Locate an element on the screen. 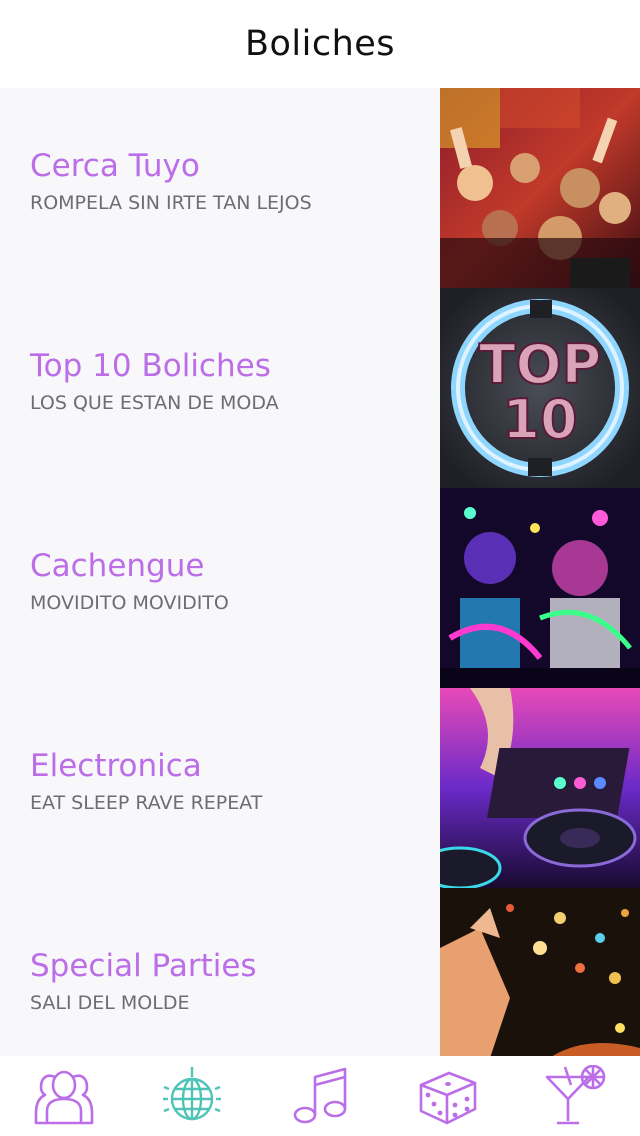 The width and height of the screenshot is (640, 1136). nav-bar: Boliches is located at coordinates (320, 44).